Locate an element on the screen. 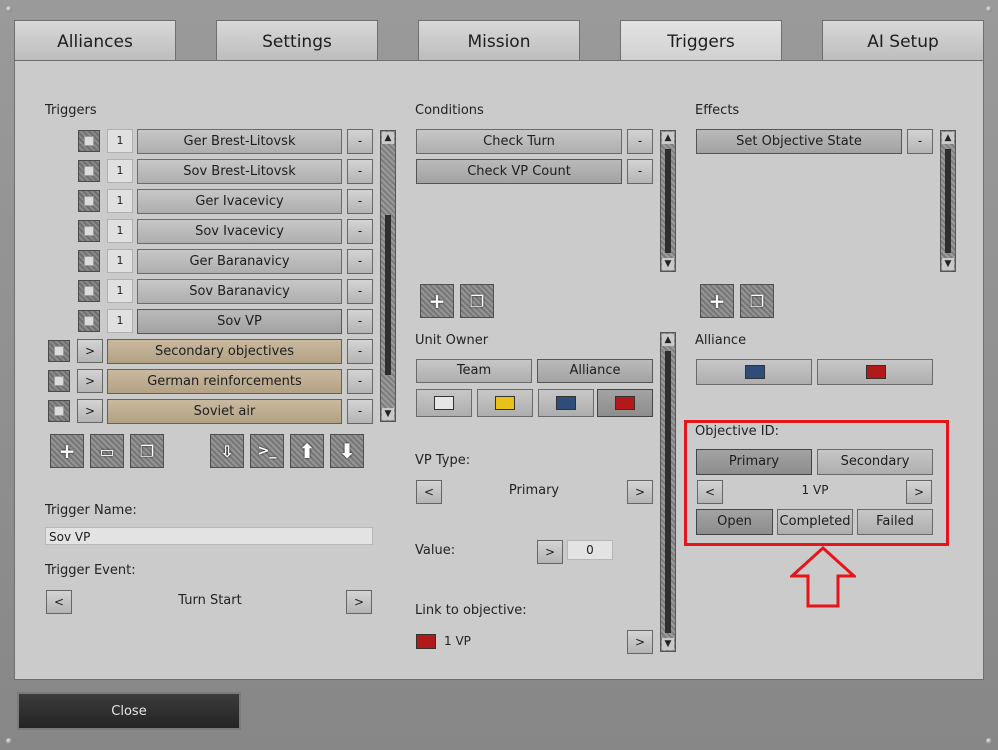  owner-color-blue is located at coordinates (566, 403).